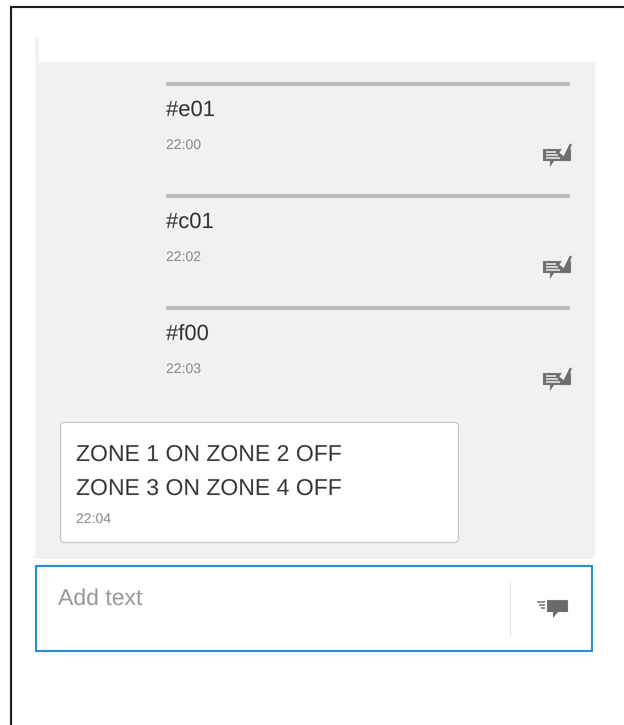 This screenshot has height=725, width=624. I want to click on message-time: 22:00, so click(184, 144).